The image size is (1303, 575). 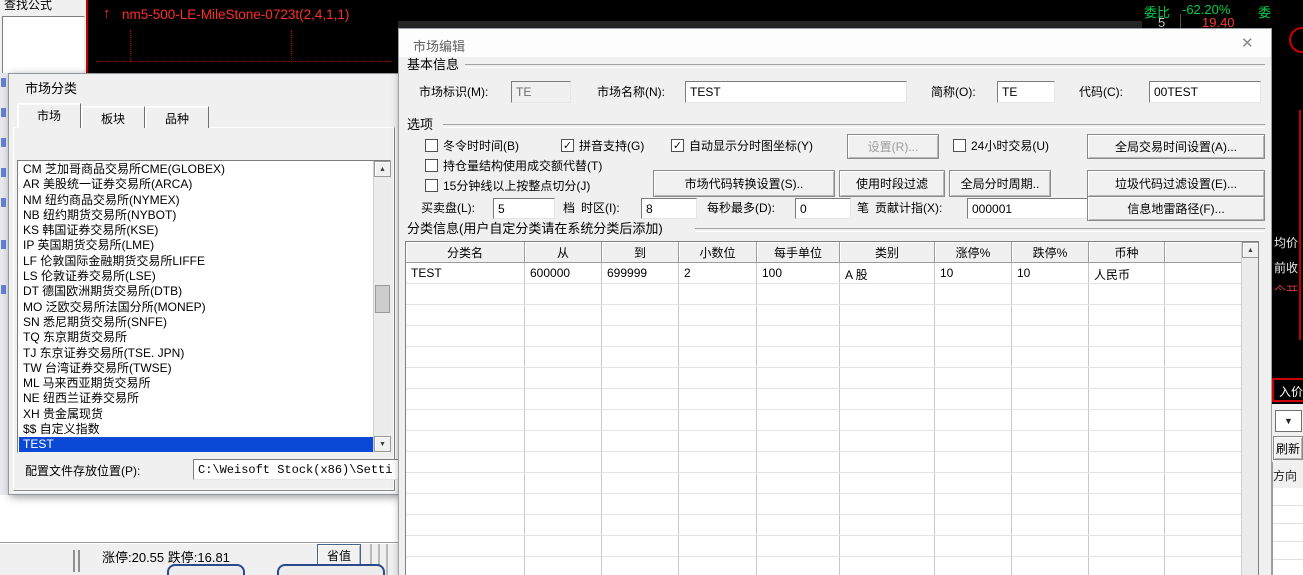 I want to click on class-table-header: 类别, so click(x=887, y=252).